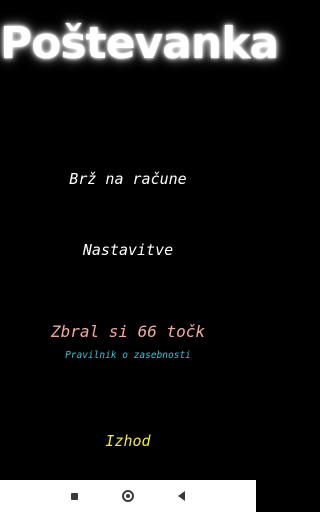 This screenshot has height=512, width=320. I want to click on back-triangle-icon, so click(181, 496).